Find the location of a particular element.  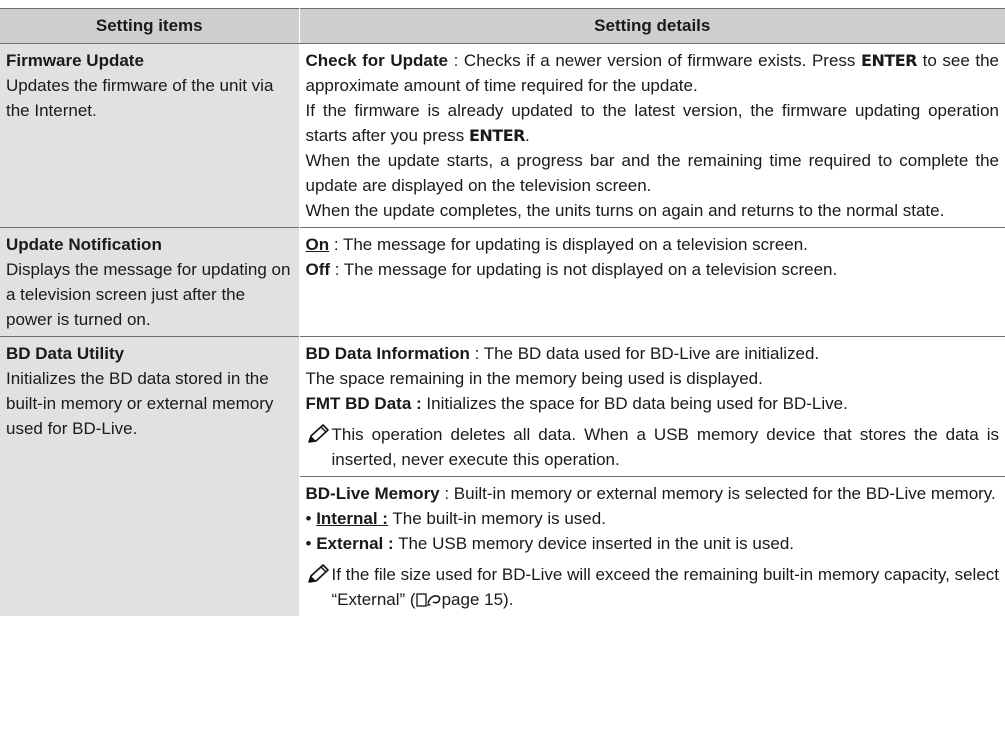

item-title-update-notification: Update Notification is located at coordinates (84, 244).